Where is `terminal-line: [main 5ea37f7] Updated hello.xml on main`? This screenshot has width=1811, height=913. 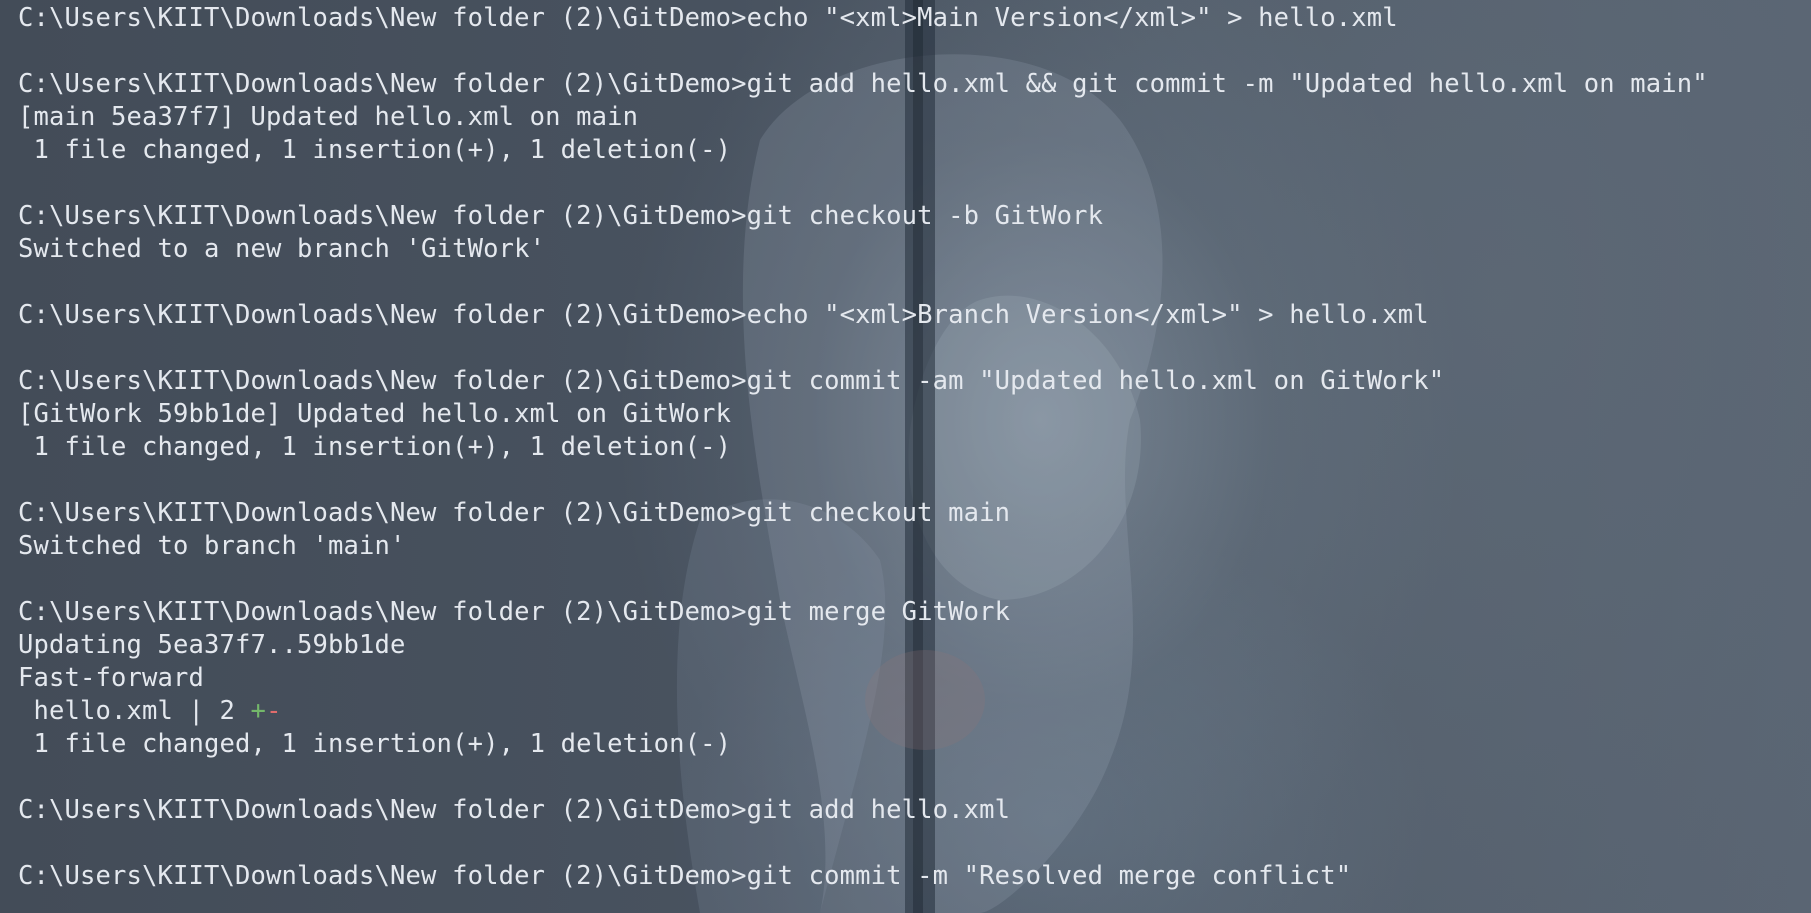
terminal-line: [main 5ea37f7] Updated hello.xml on main is located at coordinates (328, 117).